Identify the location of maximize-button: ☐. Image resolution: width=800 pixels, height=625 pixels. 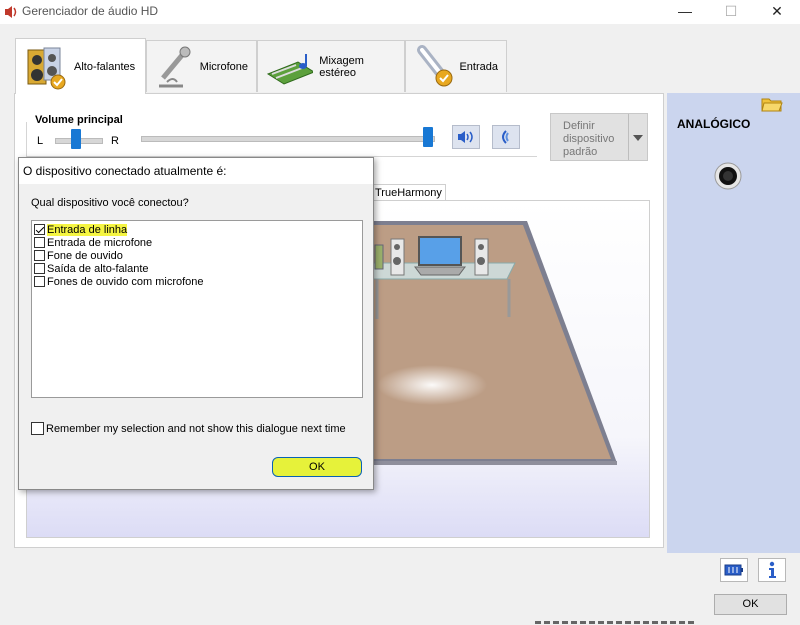
(731, 12).